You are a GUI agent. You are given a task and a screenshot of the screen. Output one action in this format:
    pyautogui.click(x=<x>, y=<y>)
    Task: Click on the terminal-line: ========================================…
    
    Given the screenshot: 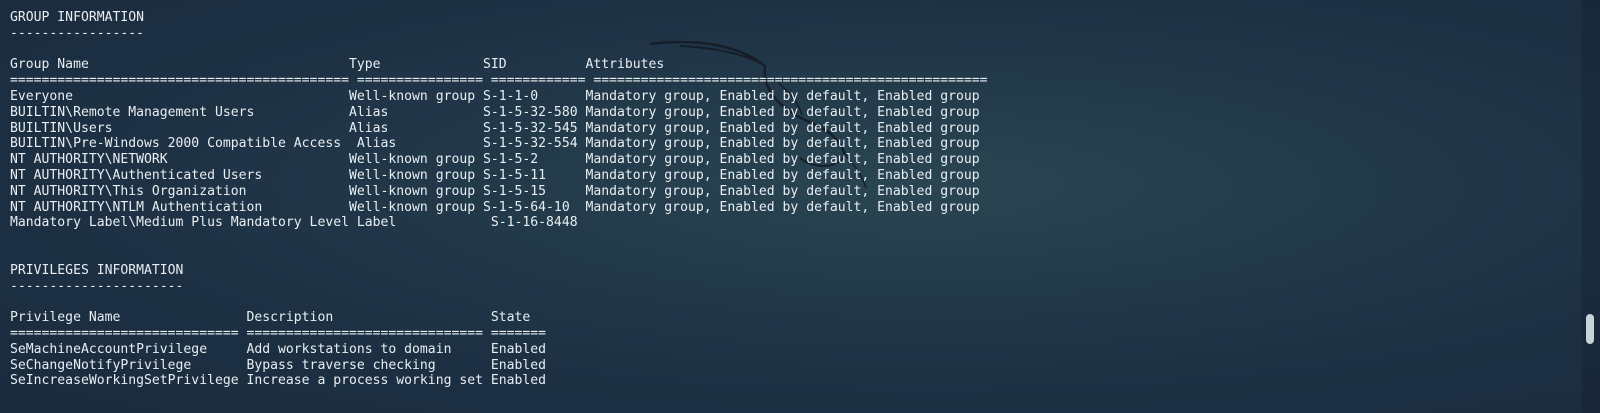 What is the action you would take?
    pyautogui.click(x=499, y=81)
    